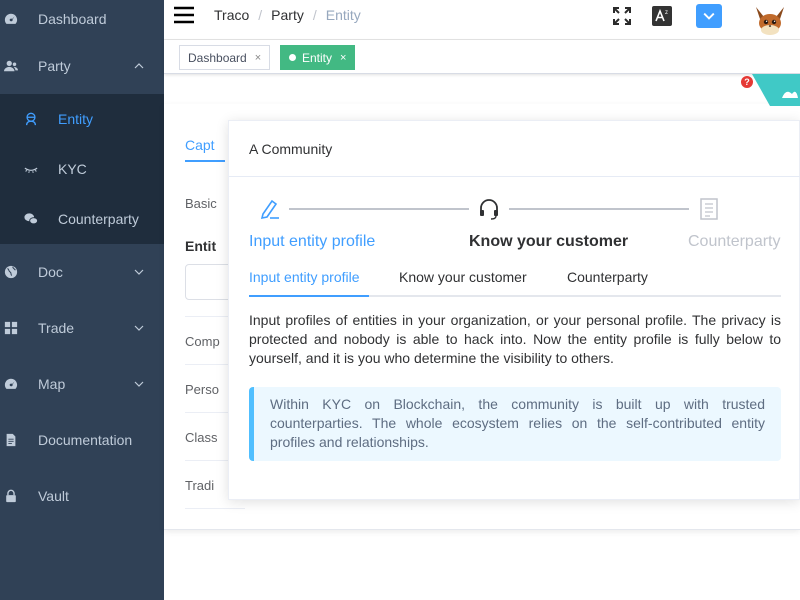 The width and height of the screenshot is (800, 600). What do you see at coordinates (201, 437) in the screenshot?
I see `row-label: Class` at bounding box center [201, 437].